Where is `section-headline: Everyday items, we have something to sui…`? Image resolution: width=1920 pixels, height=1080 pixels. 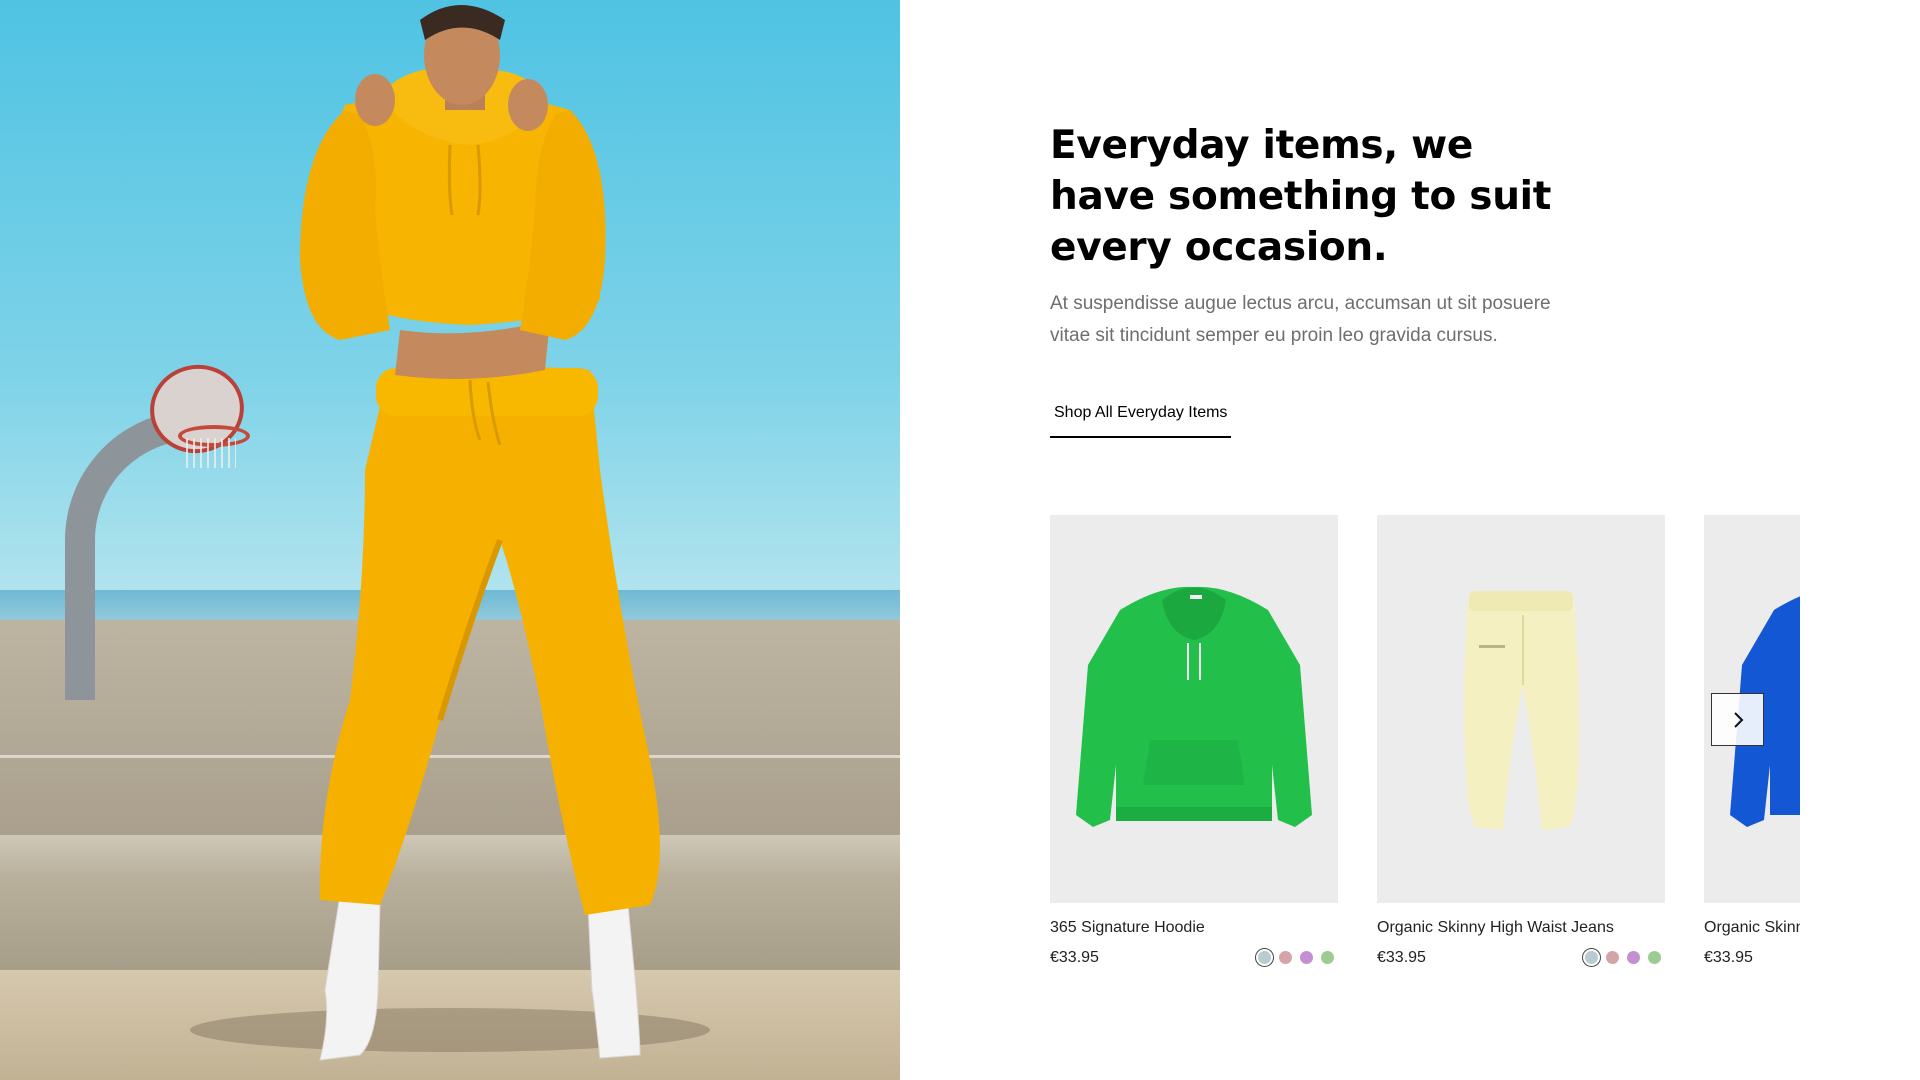 section-headline: Everyday items, we have something to sui… is located at coordinates (1301, 196).